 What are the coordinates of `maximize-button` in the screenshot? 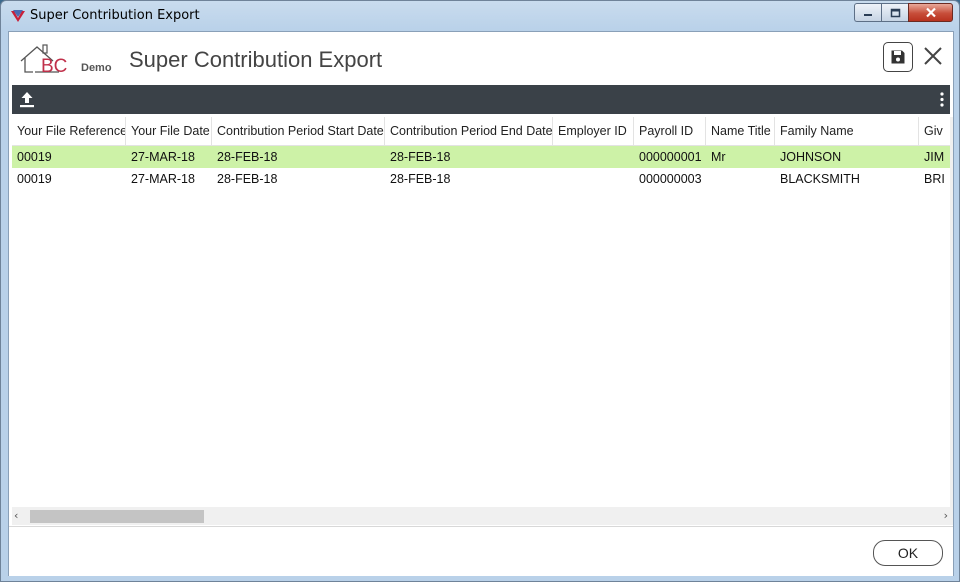 It's located at (894, 12).